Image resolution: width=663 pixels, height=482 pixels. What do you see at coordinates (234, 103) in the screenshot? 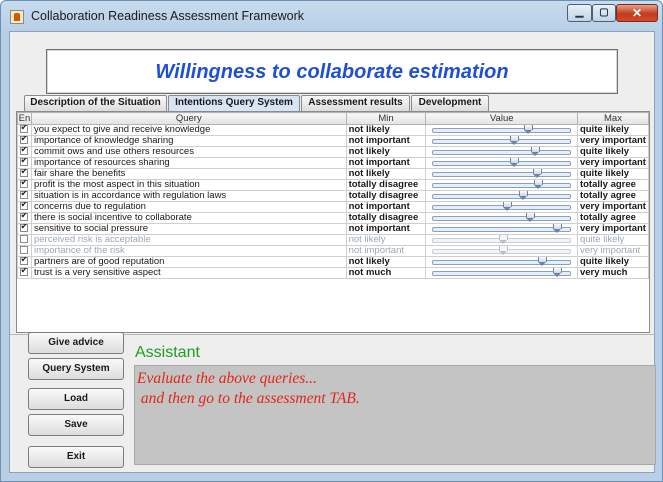
I see `tab-intentions-query-system: Intentions Query System` at bounding box center [234, 103].